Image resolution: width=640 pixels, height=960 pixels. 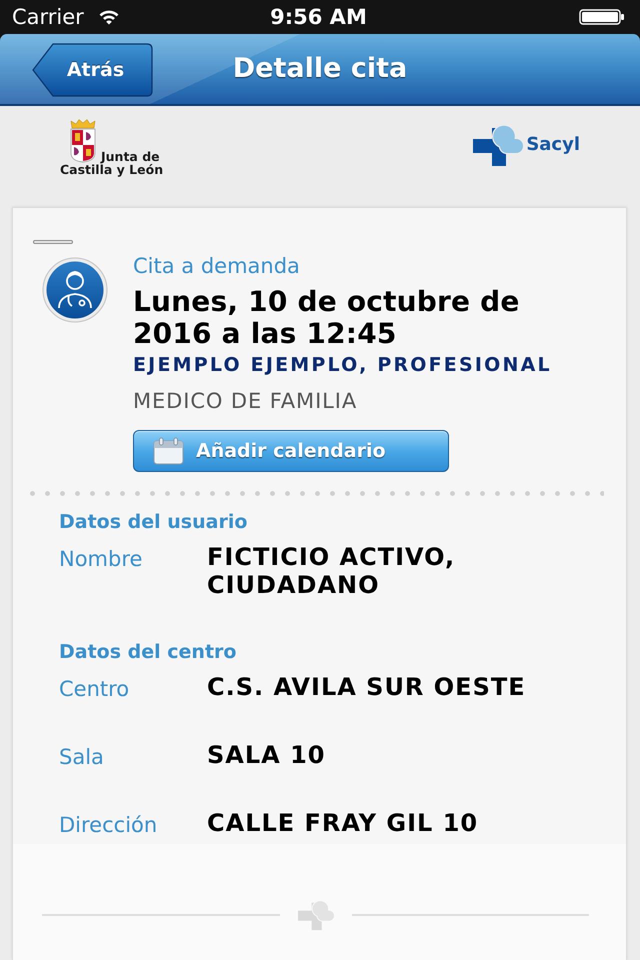 What do you see at coordinates (82, 757) in the screenshot?
I see `field-label: Sala` at bounding box center [82, 757].